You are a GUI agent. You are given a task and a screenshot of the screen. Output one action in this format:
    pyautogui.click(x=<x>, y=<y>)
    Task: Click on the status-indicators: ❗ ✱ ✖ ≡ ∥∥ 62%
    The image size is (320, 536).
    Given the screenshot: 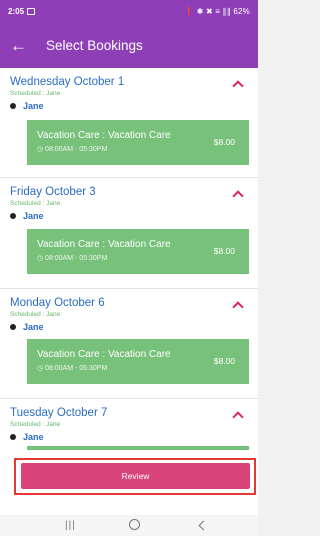 What is the action you would take?
    pyautogui.click(x=217, y=11)
    